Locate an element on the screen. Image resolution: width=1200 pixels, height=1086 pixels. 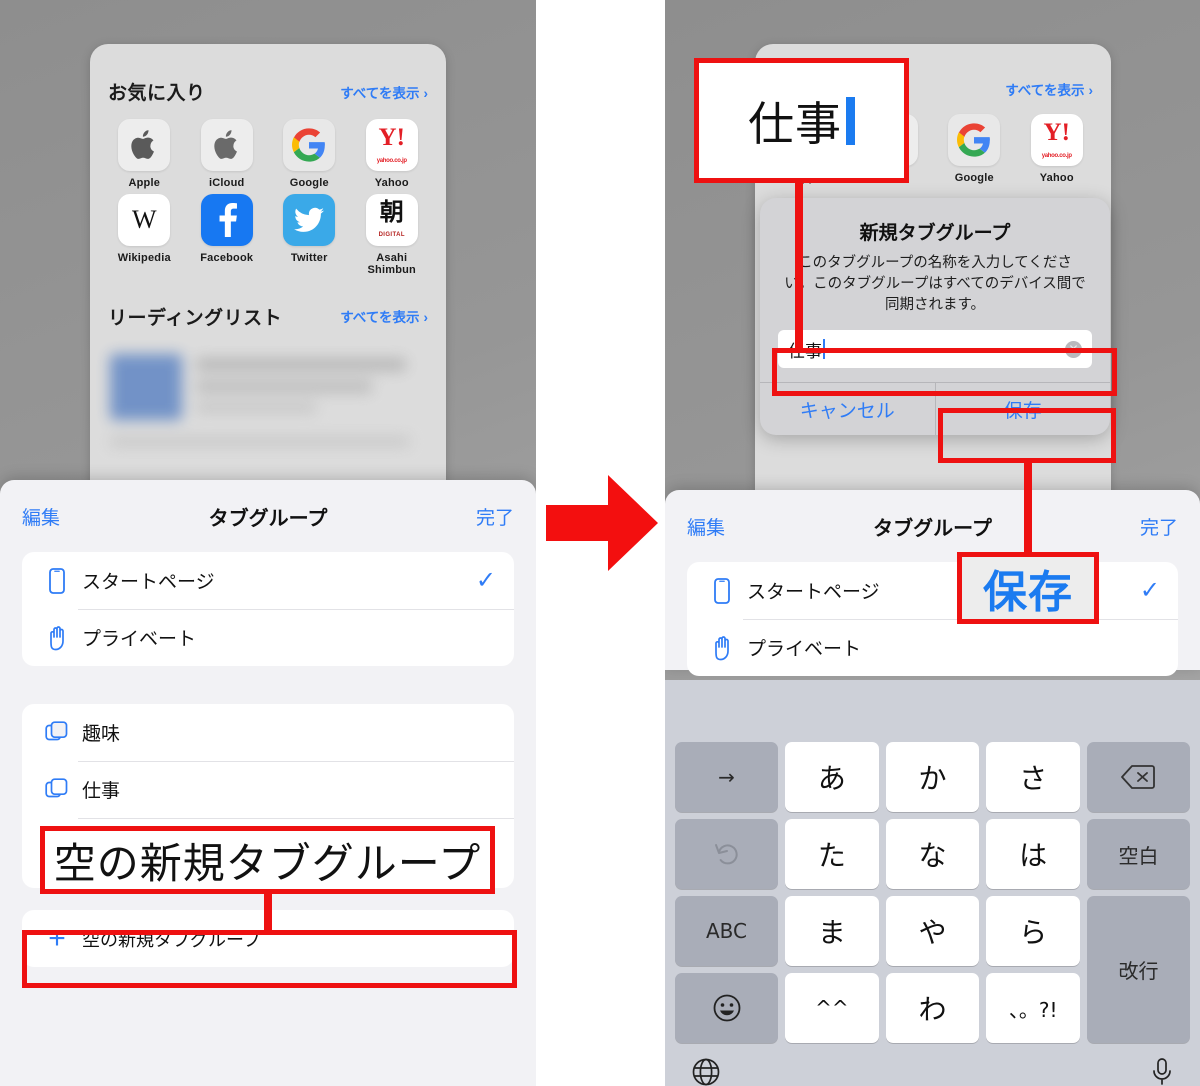
annotation-box-save-button is located at coordinates (1027, 435).